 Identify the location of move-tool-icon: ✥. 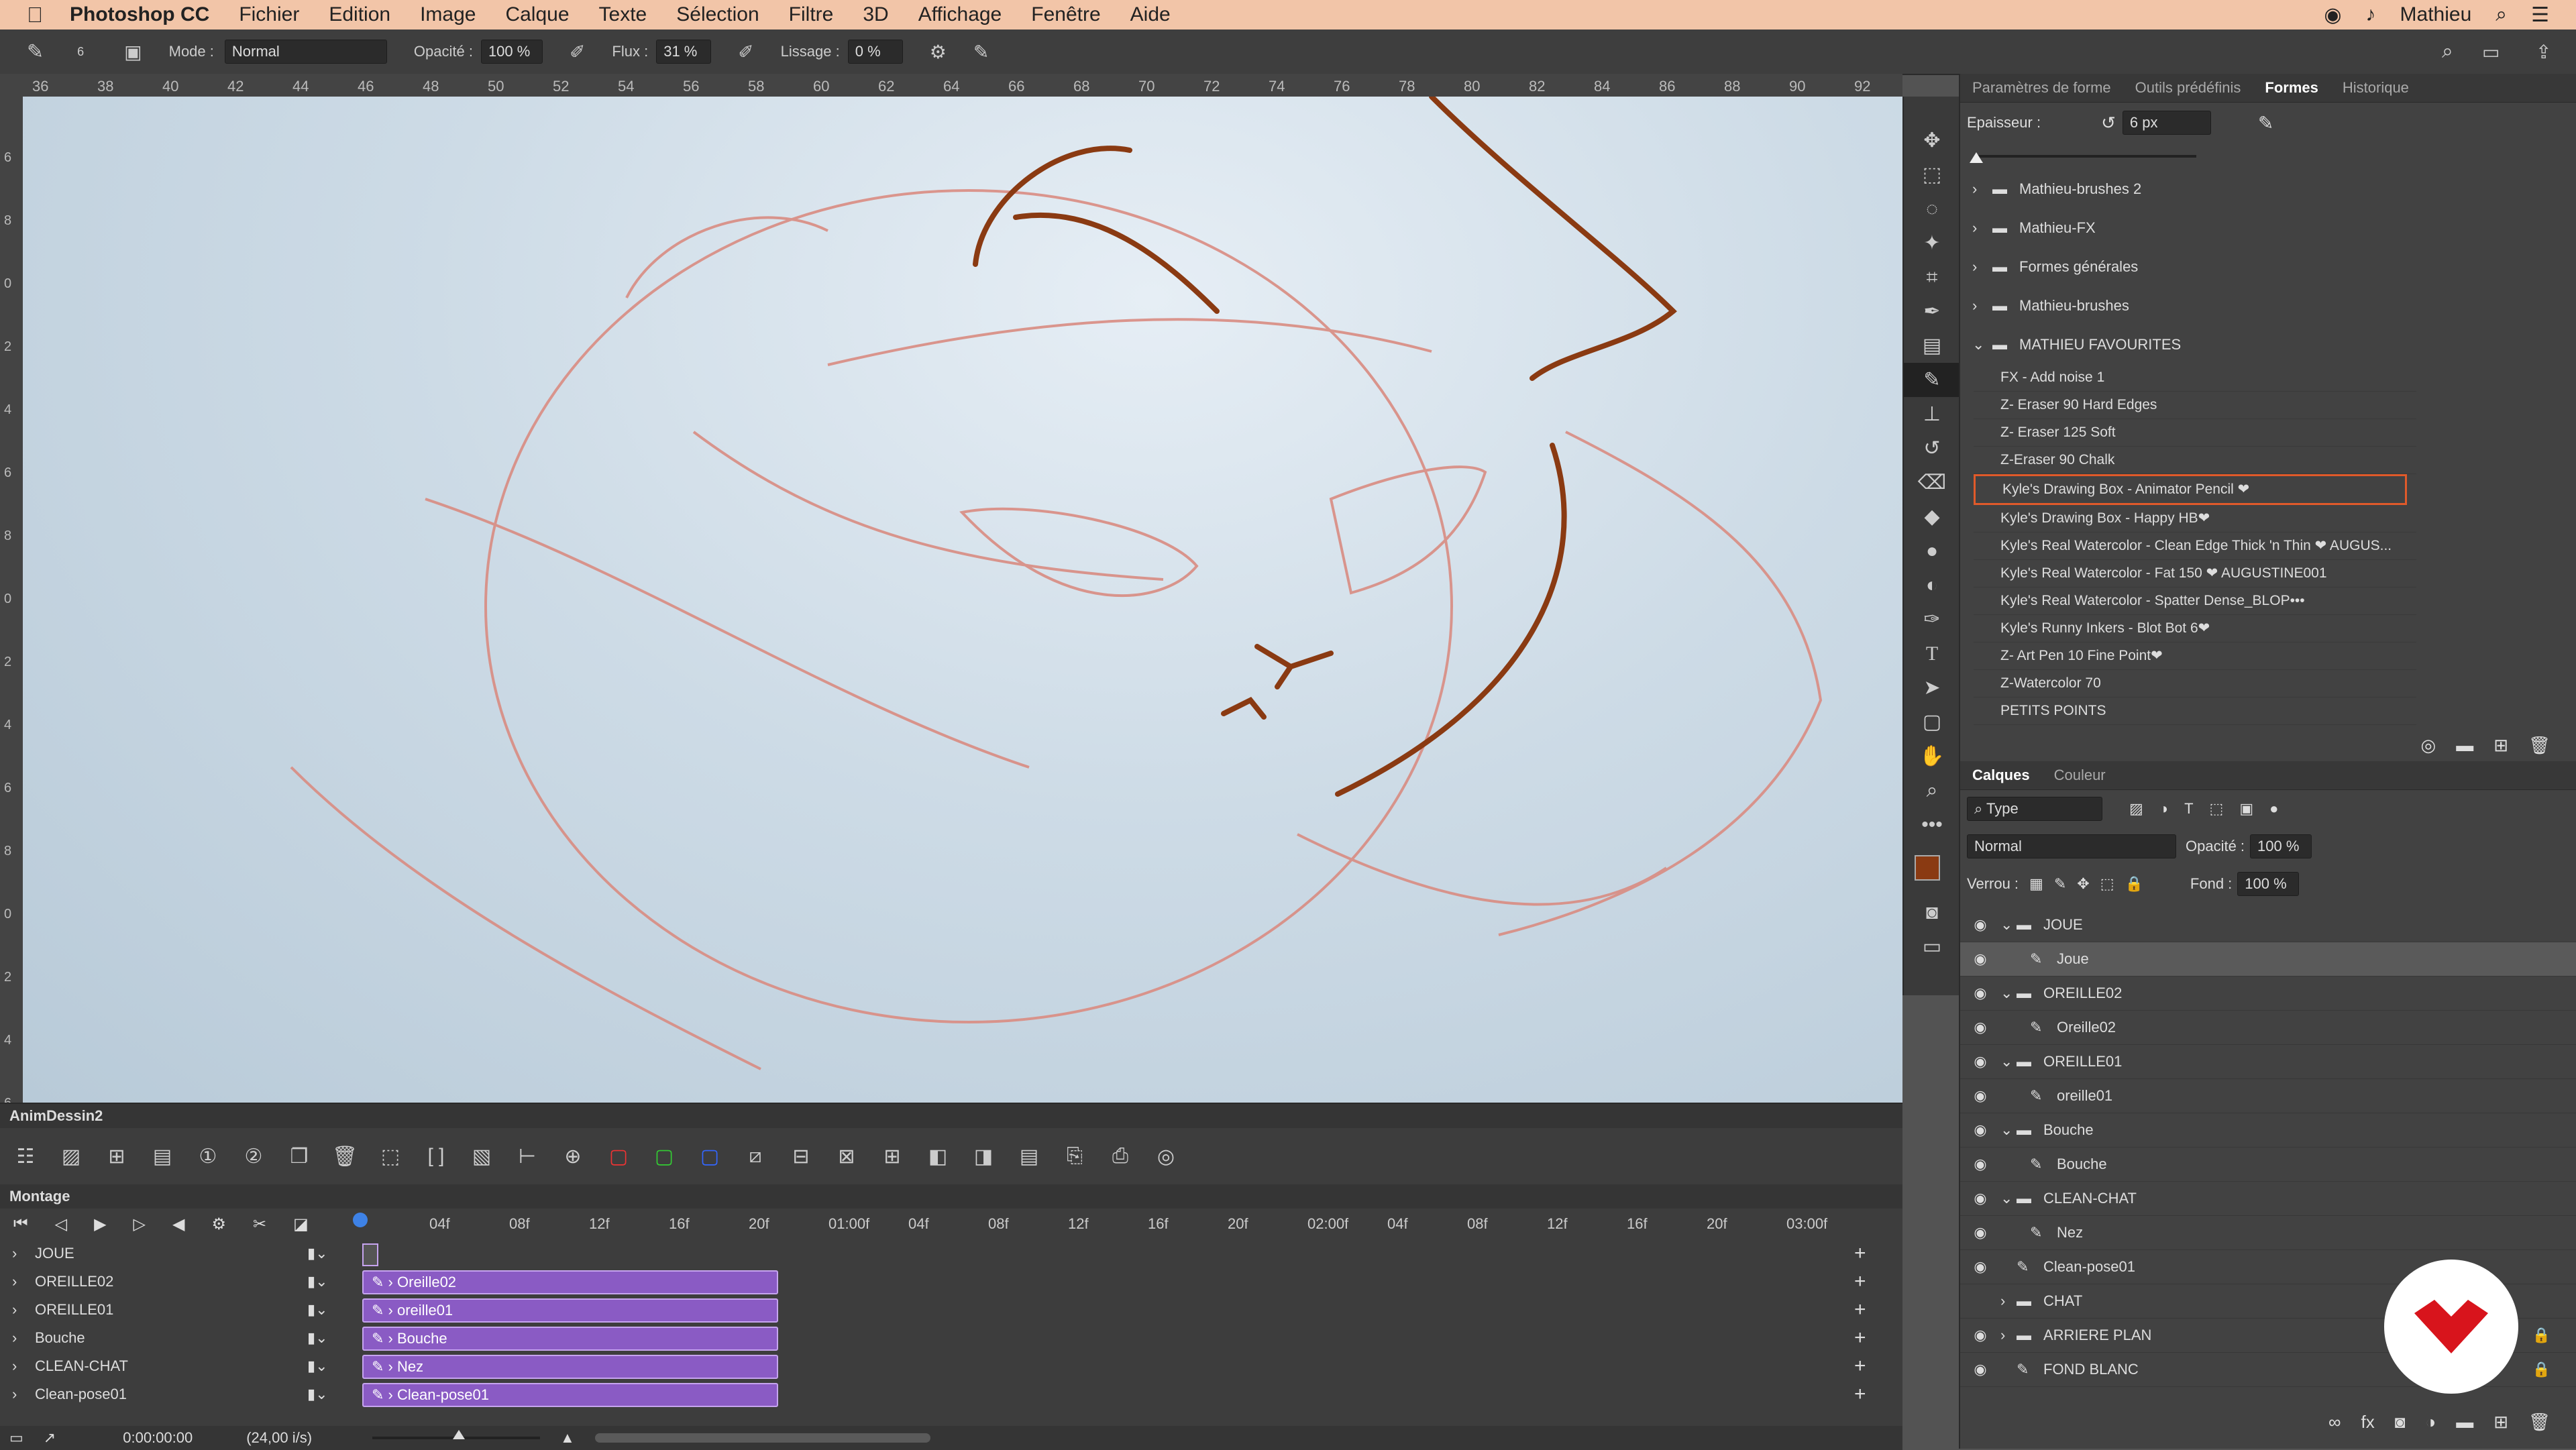
(1932, 140).